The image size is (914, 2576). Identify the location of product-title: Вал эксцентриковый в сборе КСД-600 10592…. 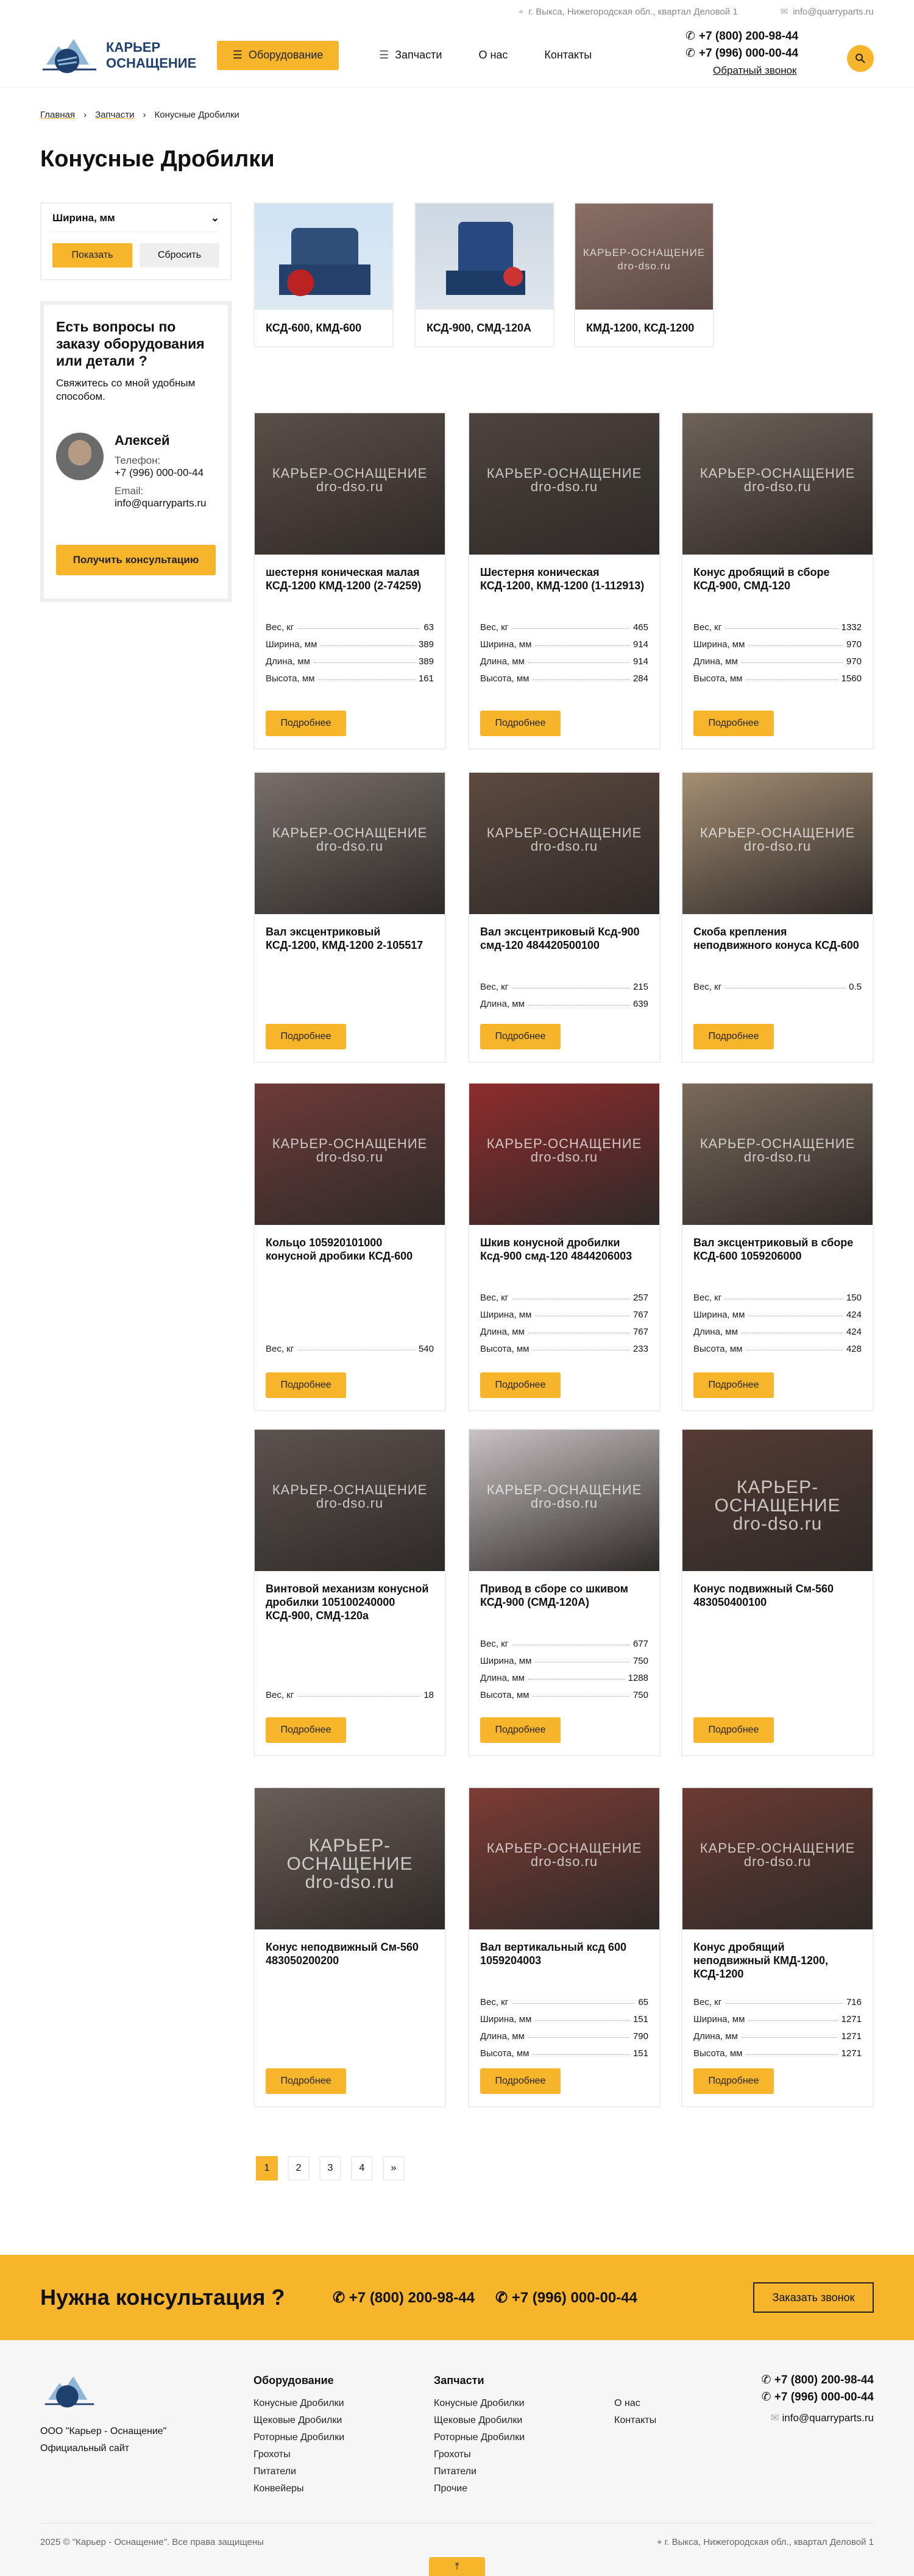
(777, 1256).